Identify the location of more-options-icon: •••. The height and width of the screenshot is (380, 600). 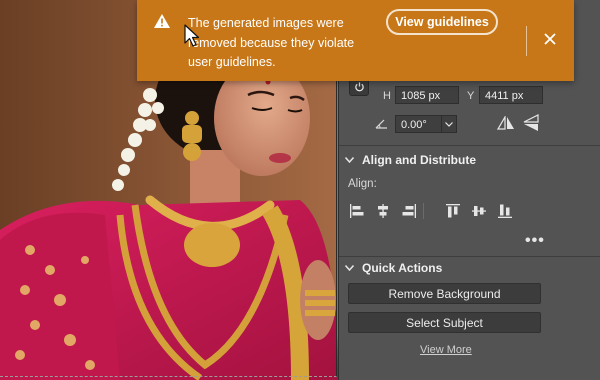
(535, 241).